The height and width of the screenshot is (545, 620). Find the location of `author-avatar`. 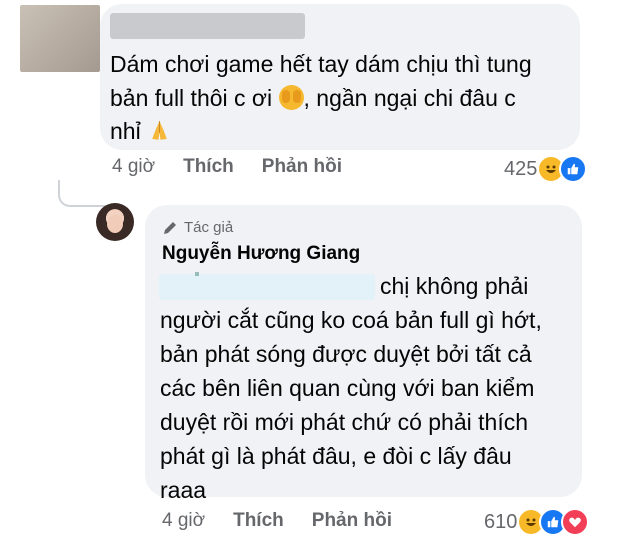

author-avatar is located at coordinates (115, 222).